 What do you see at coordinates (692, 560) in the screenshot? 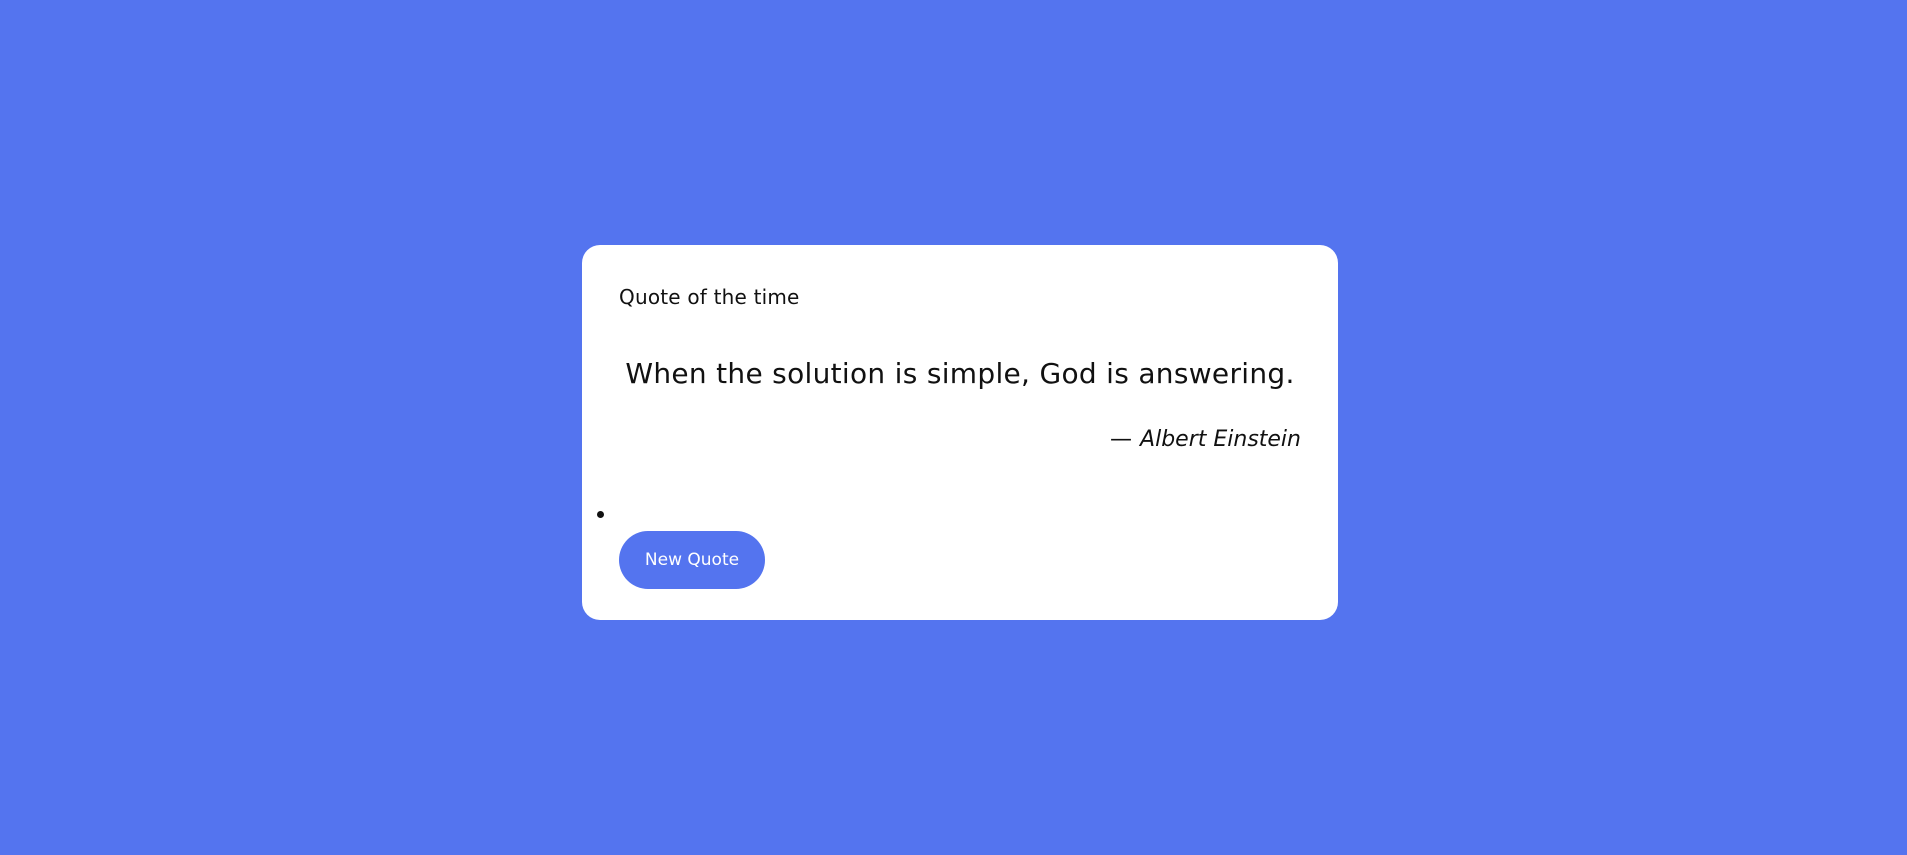
I see `new-quote-button: New Quote` at bounding box center [692, 560].